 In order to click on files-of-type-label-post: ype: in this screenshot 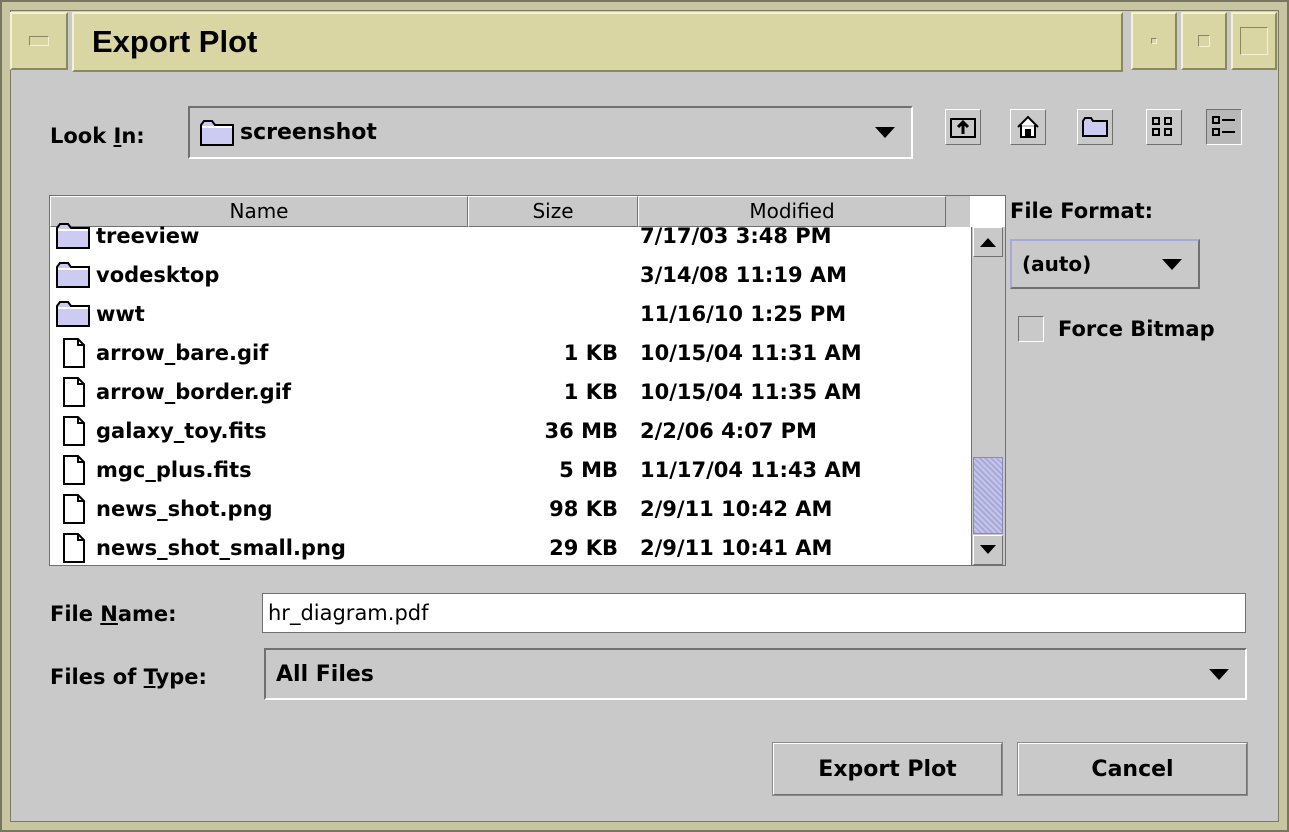, I will do `click(181, 677)`.